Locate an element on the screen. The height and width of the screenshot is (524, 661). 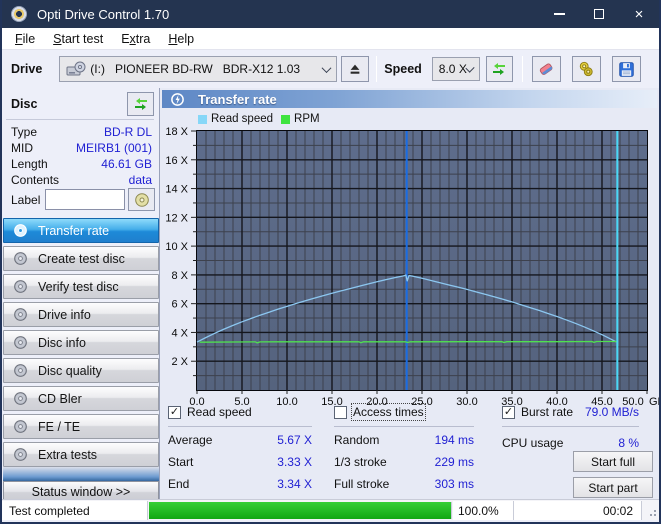
y-axis-label: 12 X is located at coordinates (176, 218).